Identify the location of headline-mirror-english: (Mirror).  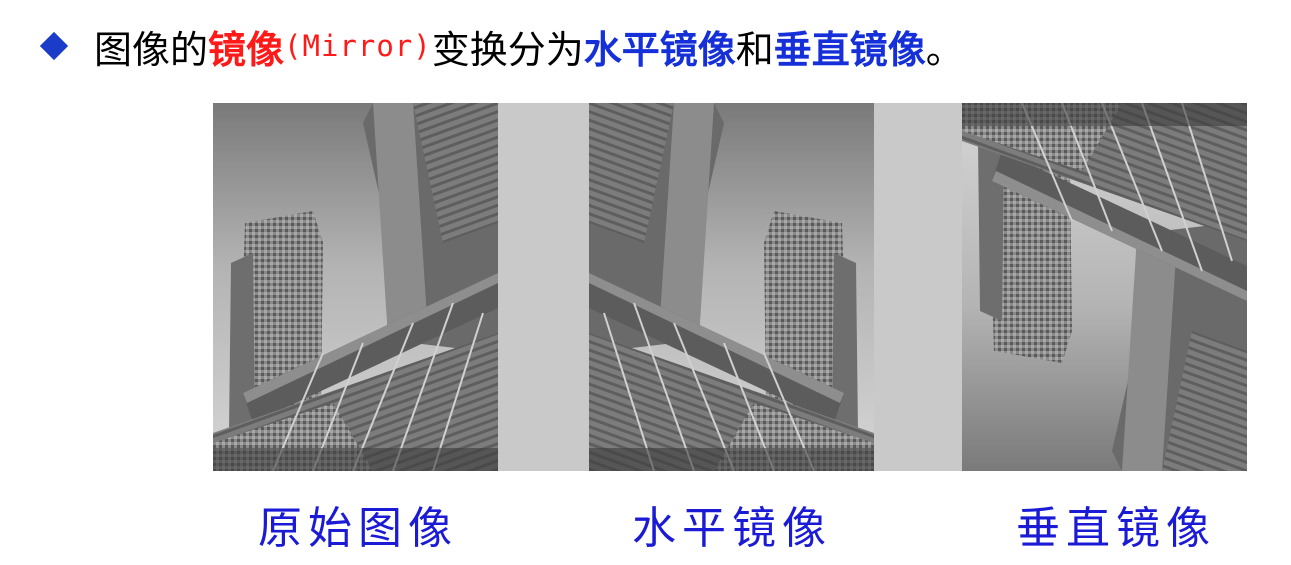
(358, 46).